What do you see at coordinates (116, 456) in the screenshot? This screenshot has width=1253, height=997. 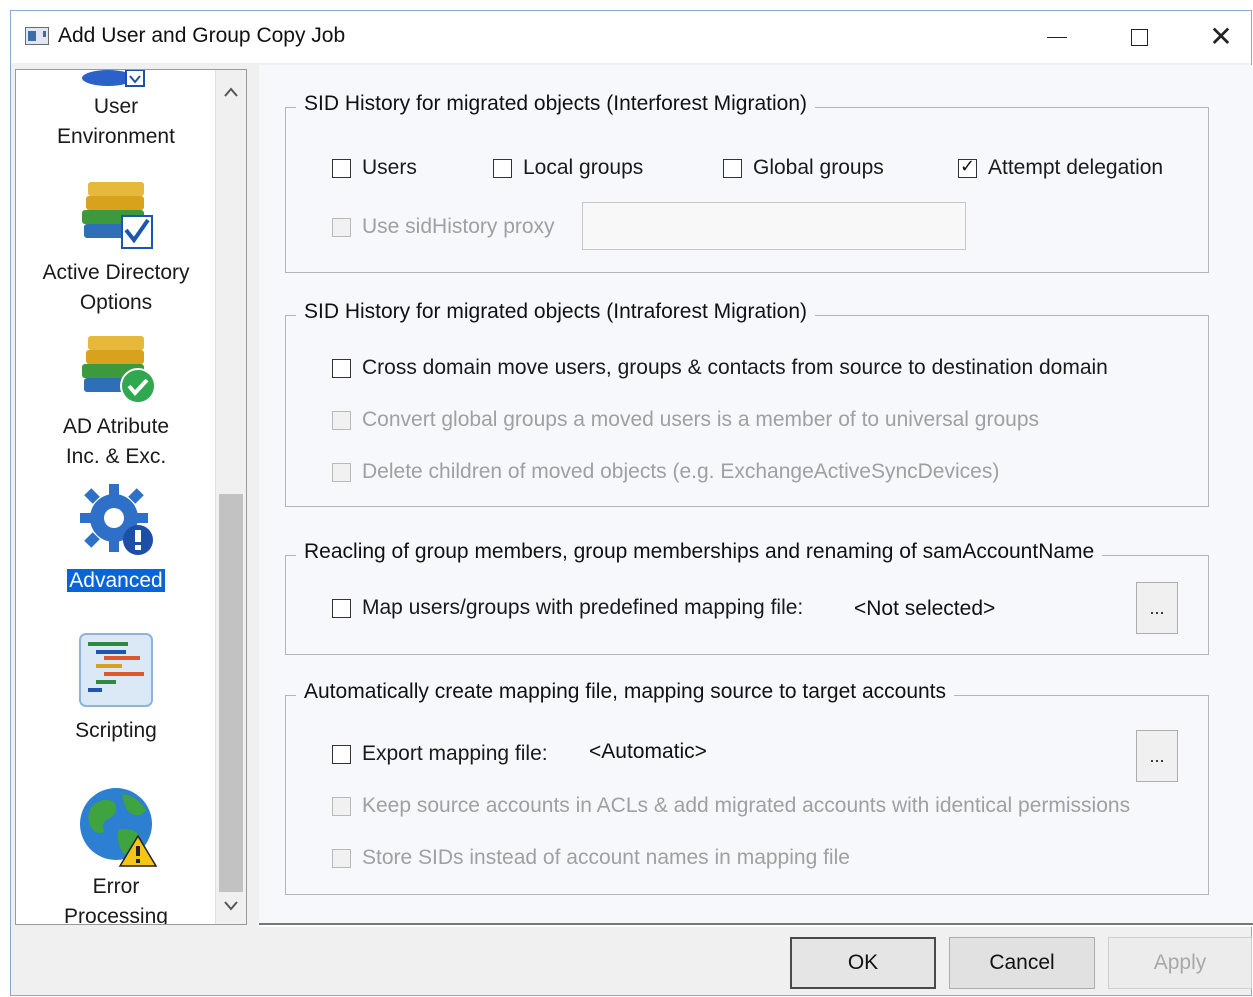 I see `sidebar-item-label: Inc. & Exc.` at bounding box center [116, 456].